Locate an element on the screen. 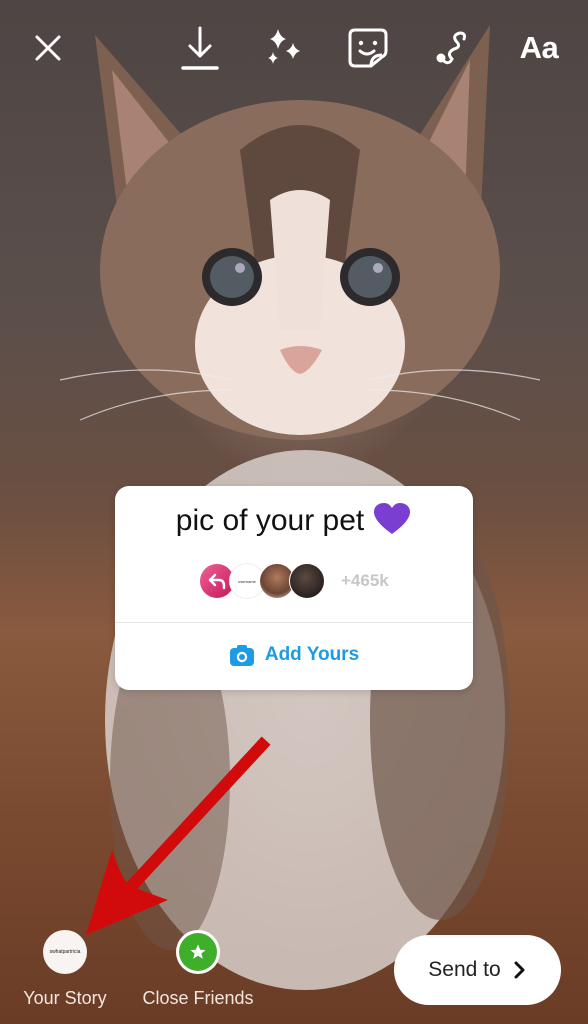  effects-button is located at coordinates (284, 48).